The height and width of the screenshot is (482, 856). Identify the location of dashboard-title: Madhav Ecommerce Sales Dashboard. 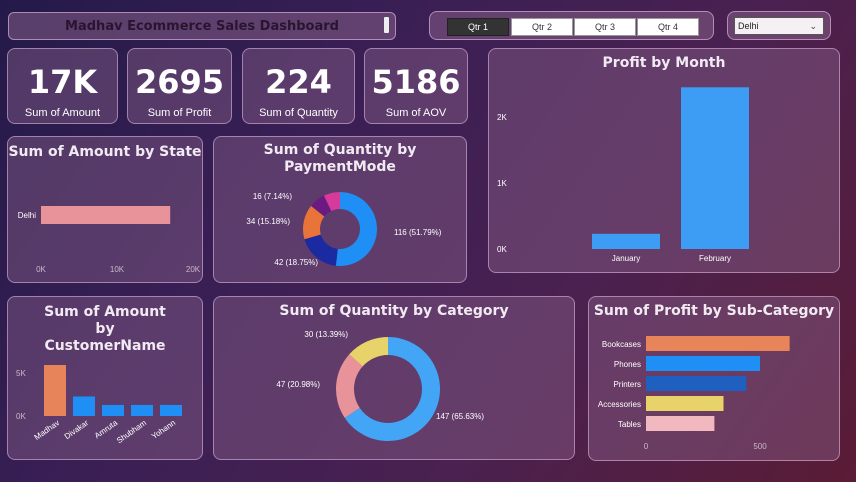
(202, 26).